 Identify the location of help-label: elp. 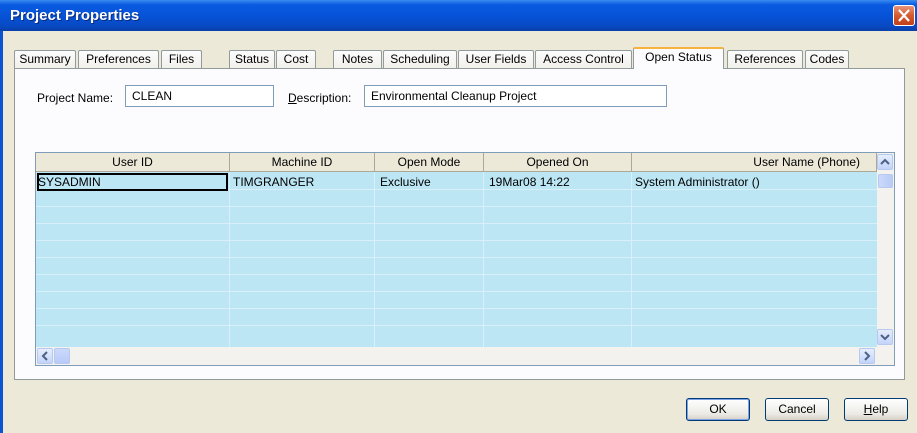
(880, 409).